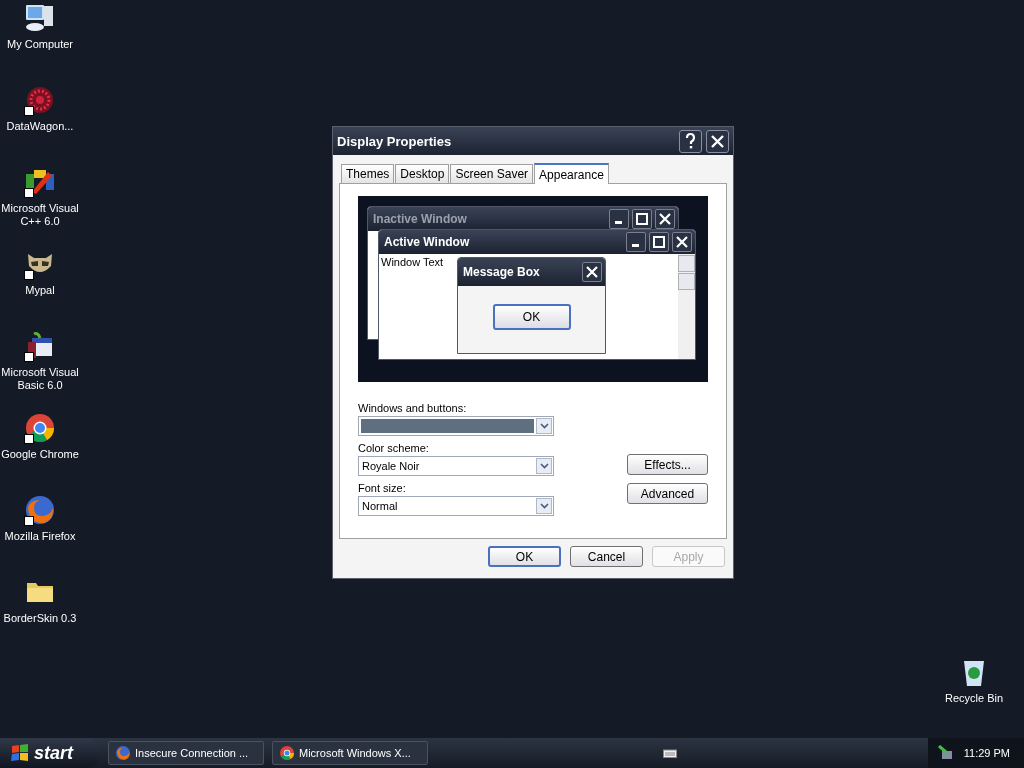 Image resolution: width=1024 pixels, height=768 pixels. Describe the element at coordinates (382, 488) in the screenshot. I see `field-label: Font size:` at that location.